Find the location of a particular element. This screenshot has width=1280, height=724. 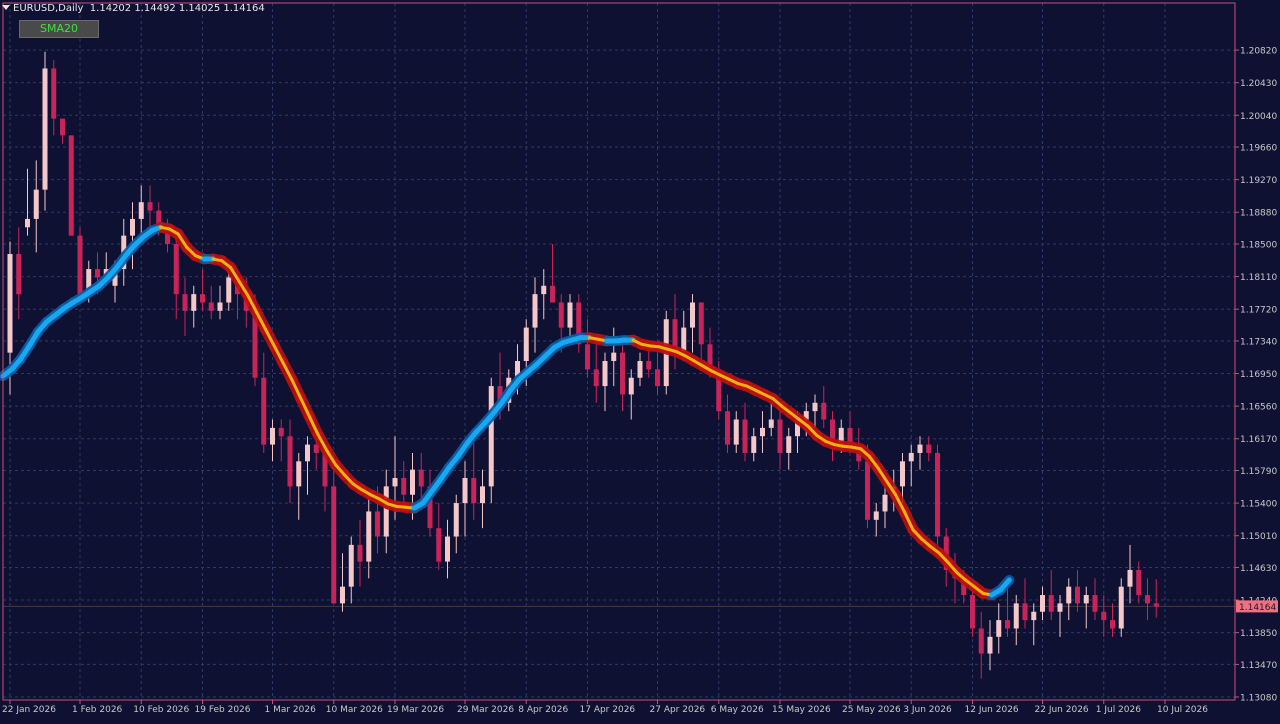

y-tick-label: 1.18110 is located at coordinates (1258, 278).